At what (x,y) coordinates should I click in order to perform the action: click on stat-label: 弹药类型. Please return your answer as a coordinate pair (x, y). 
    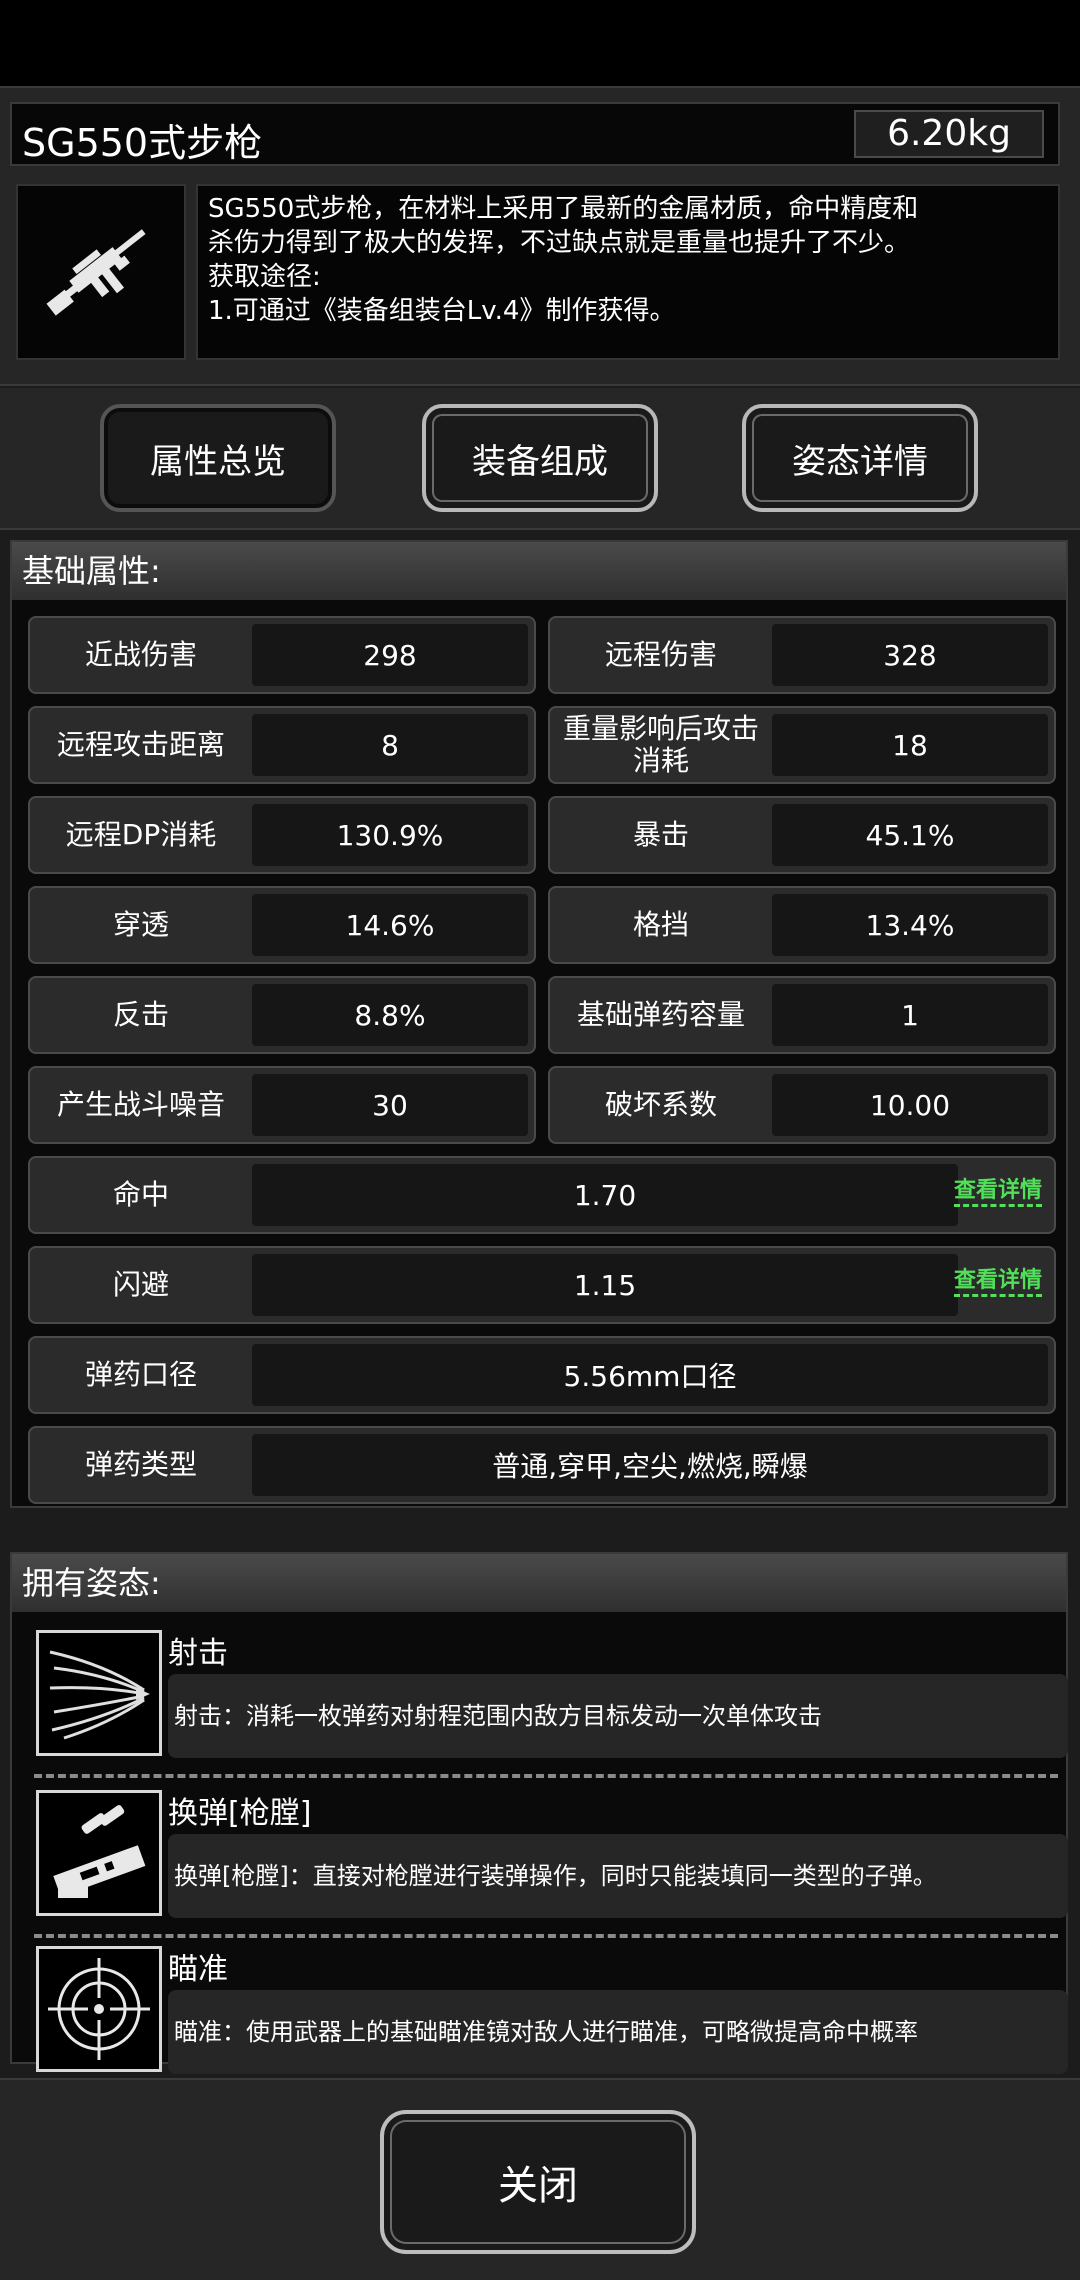
    Looking at the image, I should click on (140, 1464).